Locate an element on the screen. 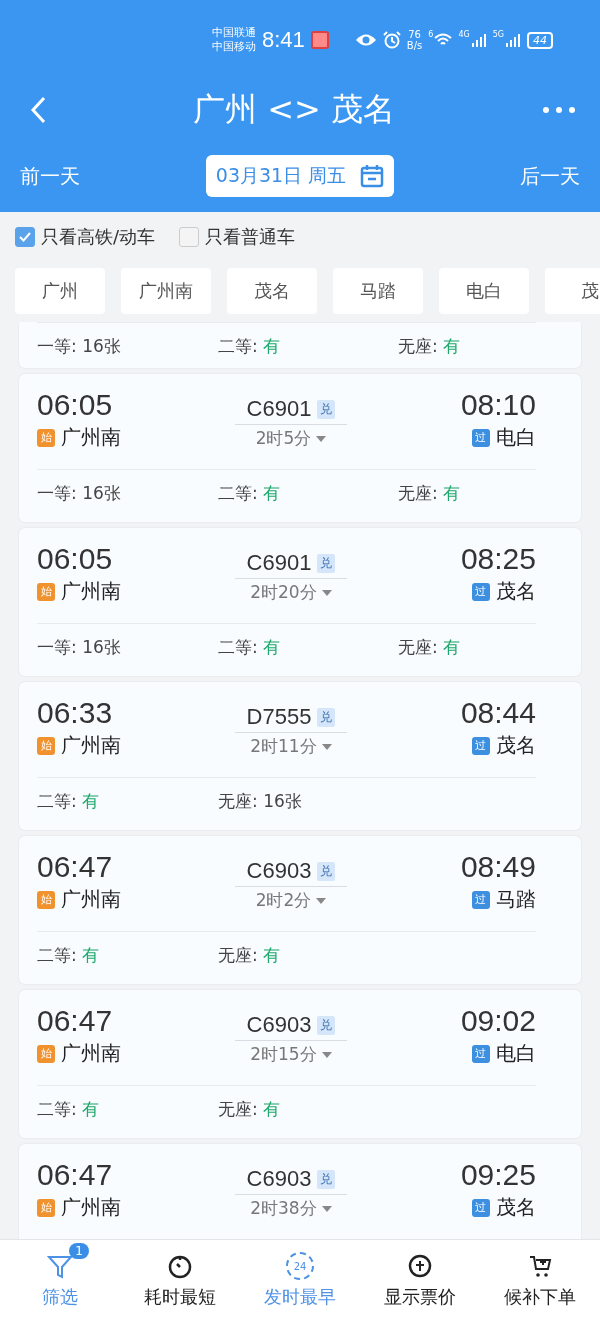  network-type-label: 4G is located at coordinates (464, 34).